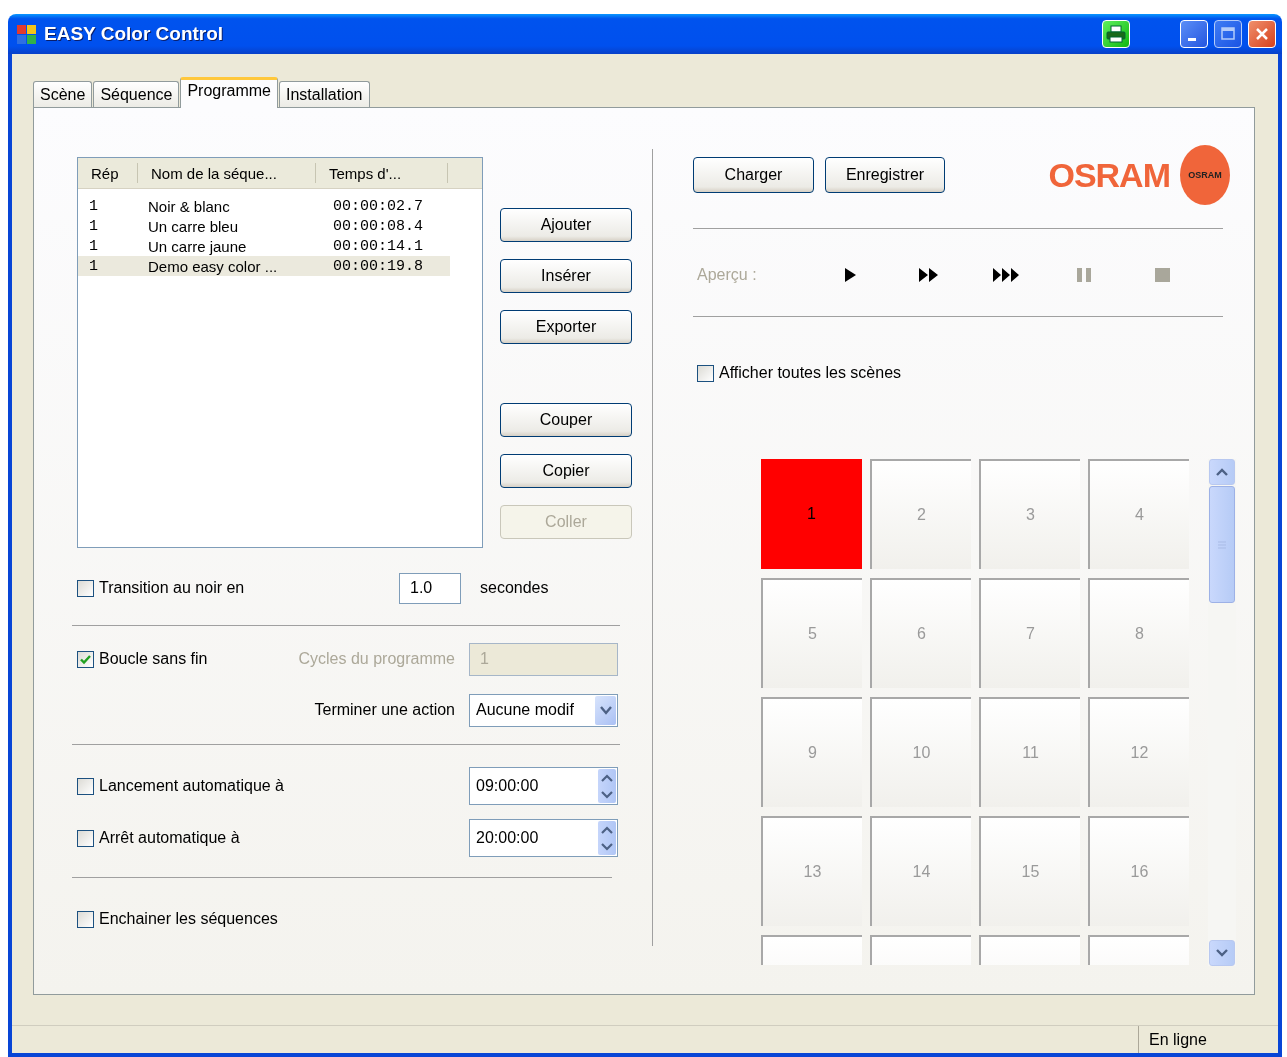 The image size is (1287, 1057). I want to click on list-button: Insérer, so click(566, 276).